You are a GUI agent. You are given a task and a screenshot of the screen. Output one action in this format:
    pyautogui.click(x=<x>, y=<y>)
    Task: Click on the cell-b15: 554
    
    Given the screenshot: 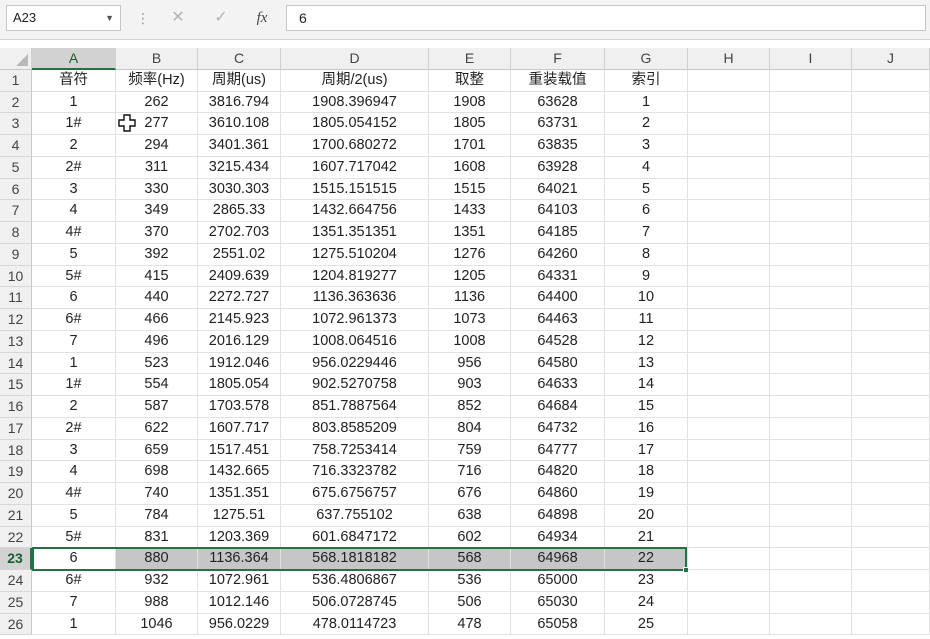 What is the action you would take?
    pyautogui.click(x=157, y=385)
    